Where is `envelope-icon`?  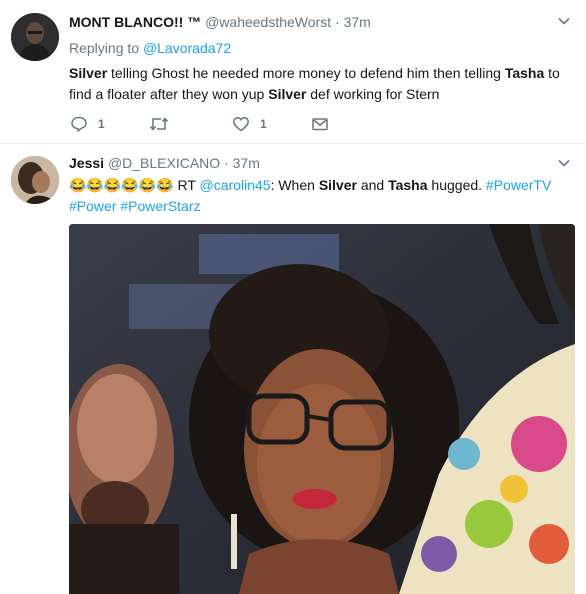
envelope-icon is located at coordinates (320, 124).